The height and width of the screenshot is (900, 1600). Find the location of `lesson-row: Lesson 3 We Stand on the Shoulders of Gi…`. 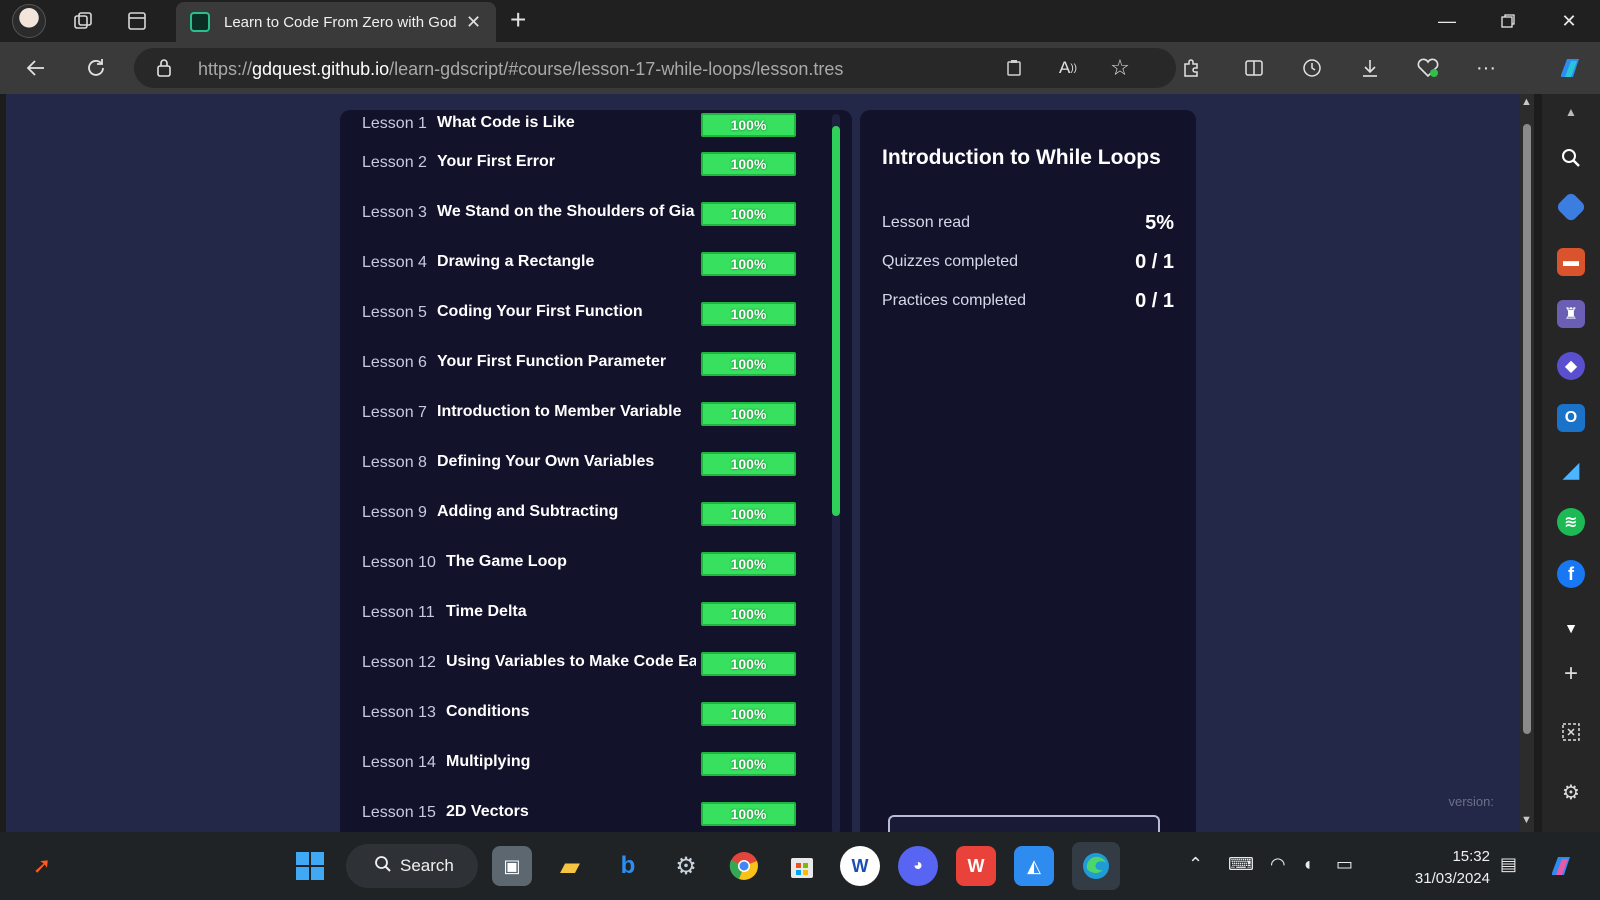

lesson-row: Lesson 3 We Stand on the Shoulders of Gi… is located at coordinates (580, 214).